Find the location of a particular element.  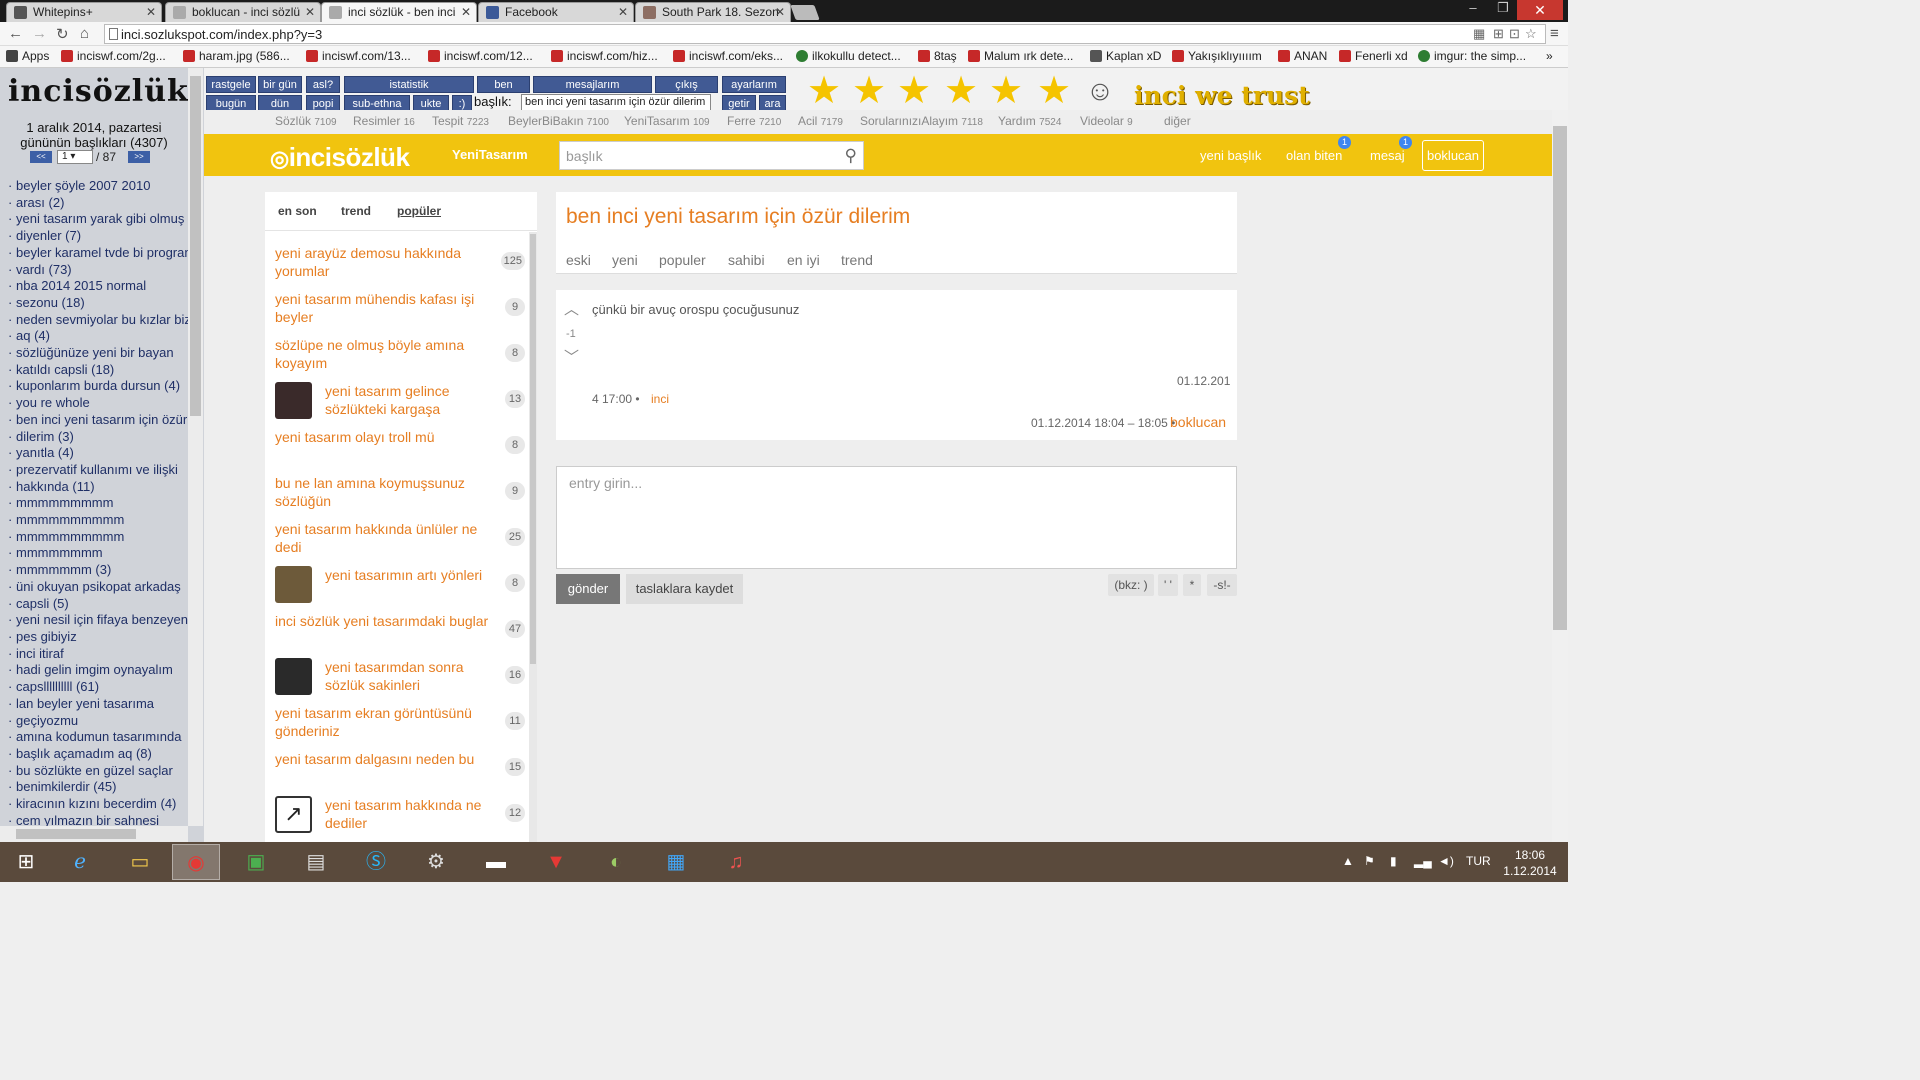

minimize-icon: – is located at coordinates (1473, 10).